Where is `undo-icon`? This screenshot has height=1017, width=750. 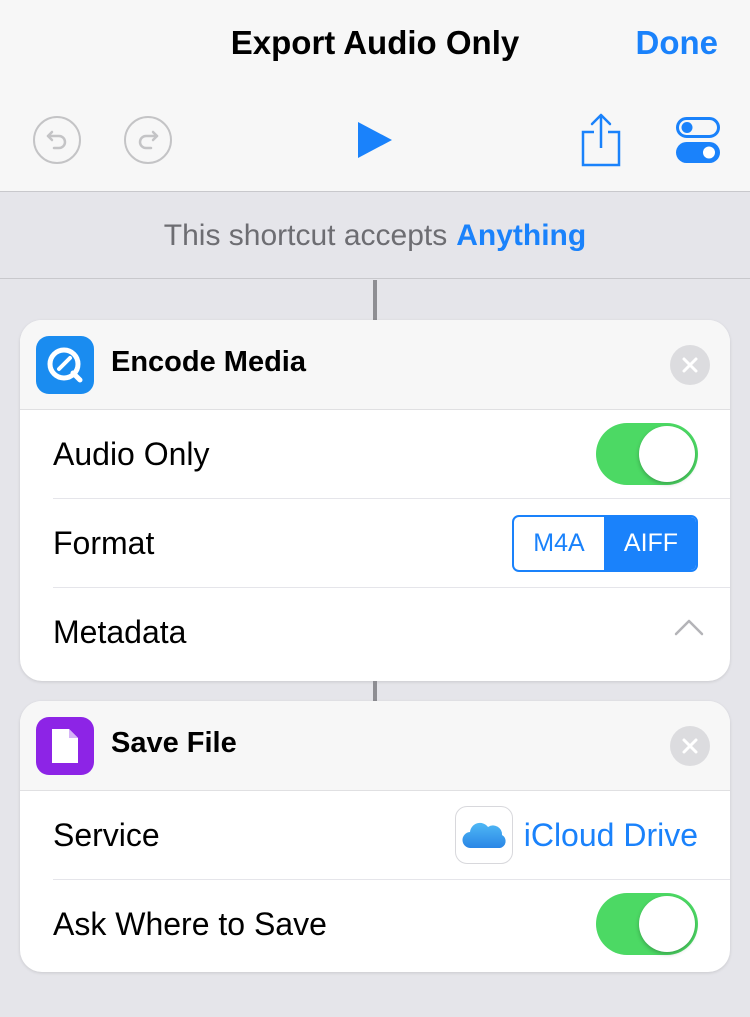 undo-icon is located at coordinates (56, 140).